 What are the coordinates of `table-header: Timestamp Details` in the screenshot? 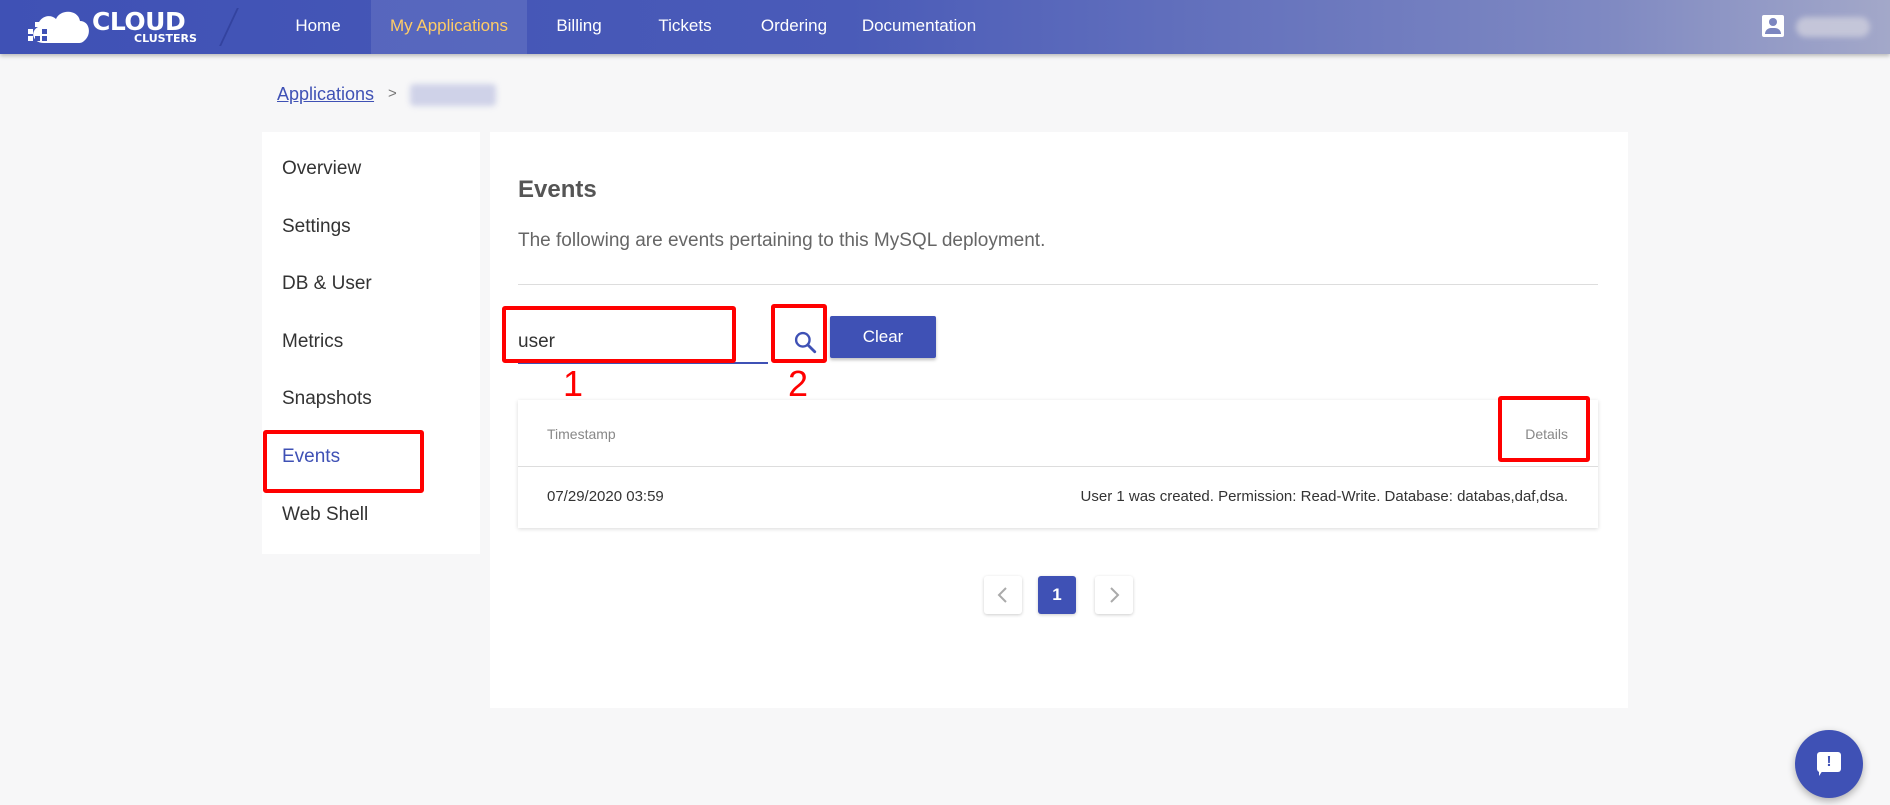 It's located at (1058, 433).